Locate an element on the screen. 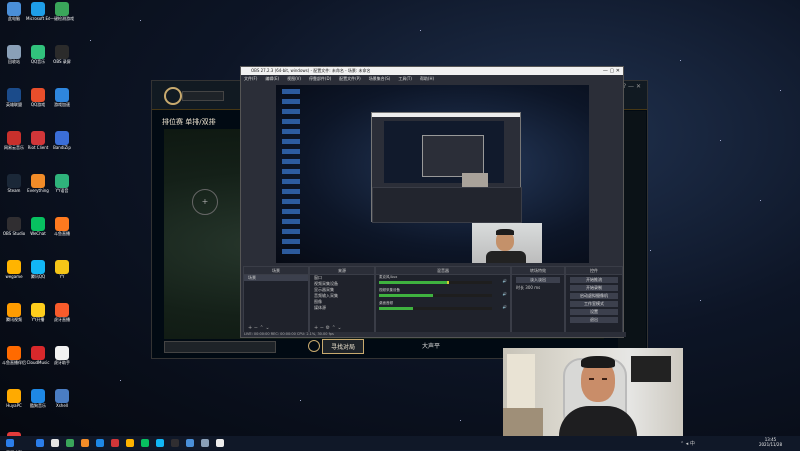 The width and height of the screenshot is (800, 451). desktop-icon: 斗鱼直播伴侣 is located at coordinates (14, 355).